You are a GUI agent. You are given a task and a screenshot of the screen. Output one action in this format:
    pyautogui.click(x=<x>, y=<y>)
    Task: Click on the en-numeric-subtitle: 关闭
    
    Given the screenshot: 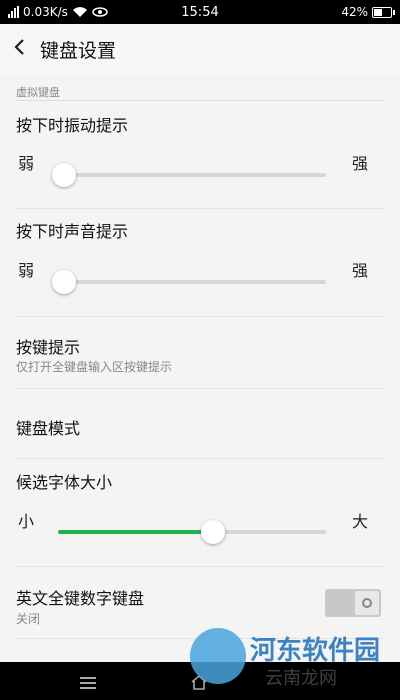 What is the action you would take?
    pyautogui.click(x=28, y=619)
    